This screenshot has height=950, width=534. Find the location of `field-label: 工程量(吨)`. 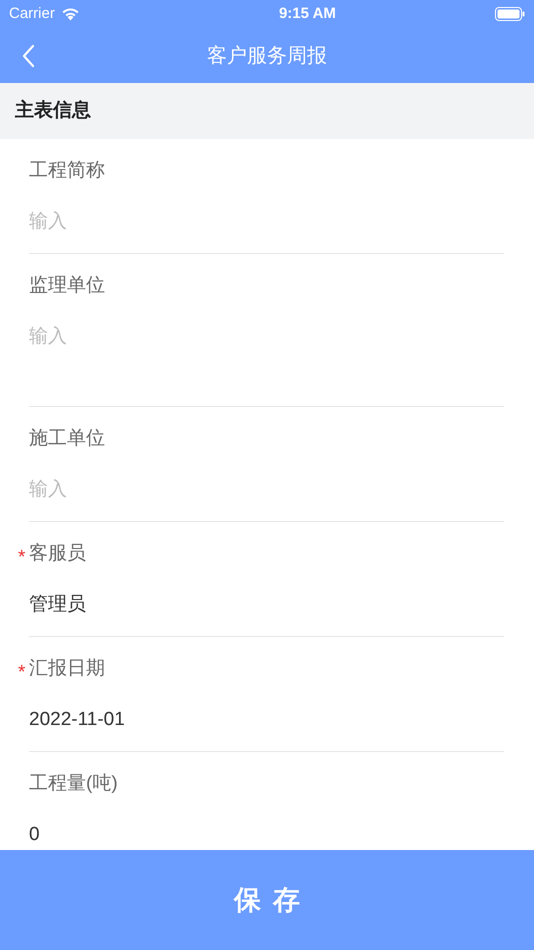

field-label: 工程量(吨) is located at coordinates (73, 784).